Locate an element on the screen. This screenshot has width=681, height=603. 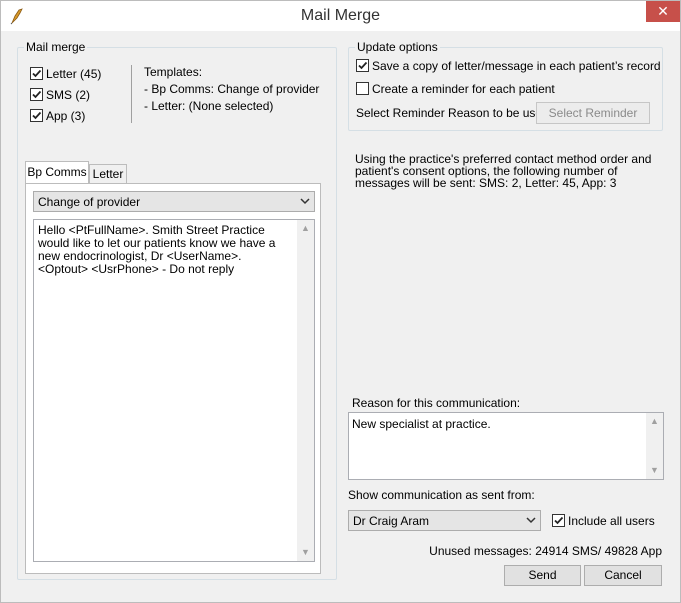
template-letter: - Letter: (None selected) is located at coordinates (209, 106).